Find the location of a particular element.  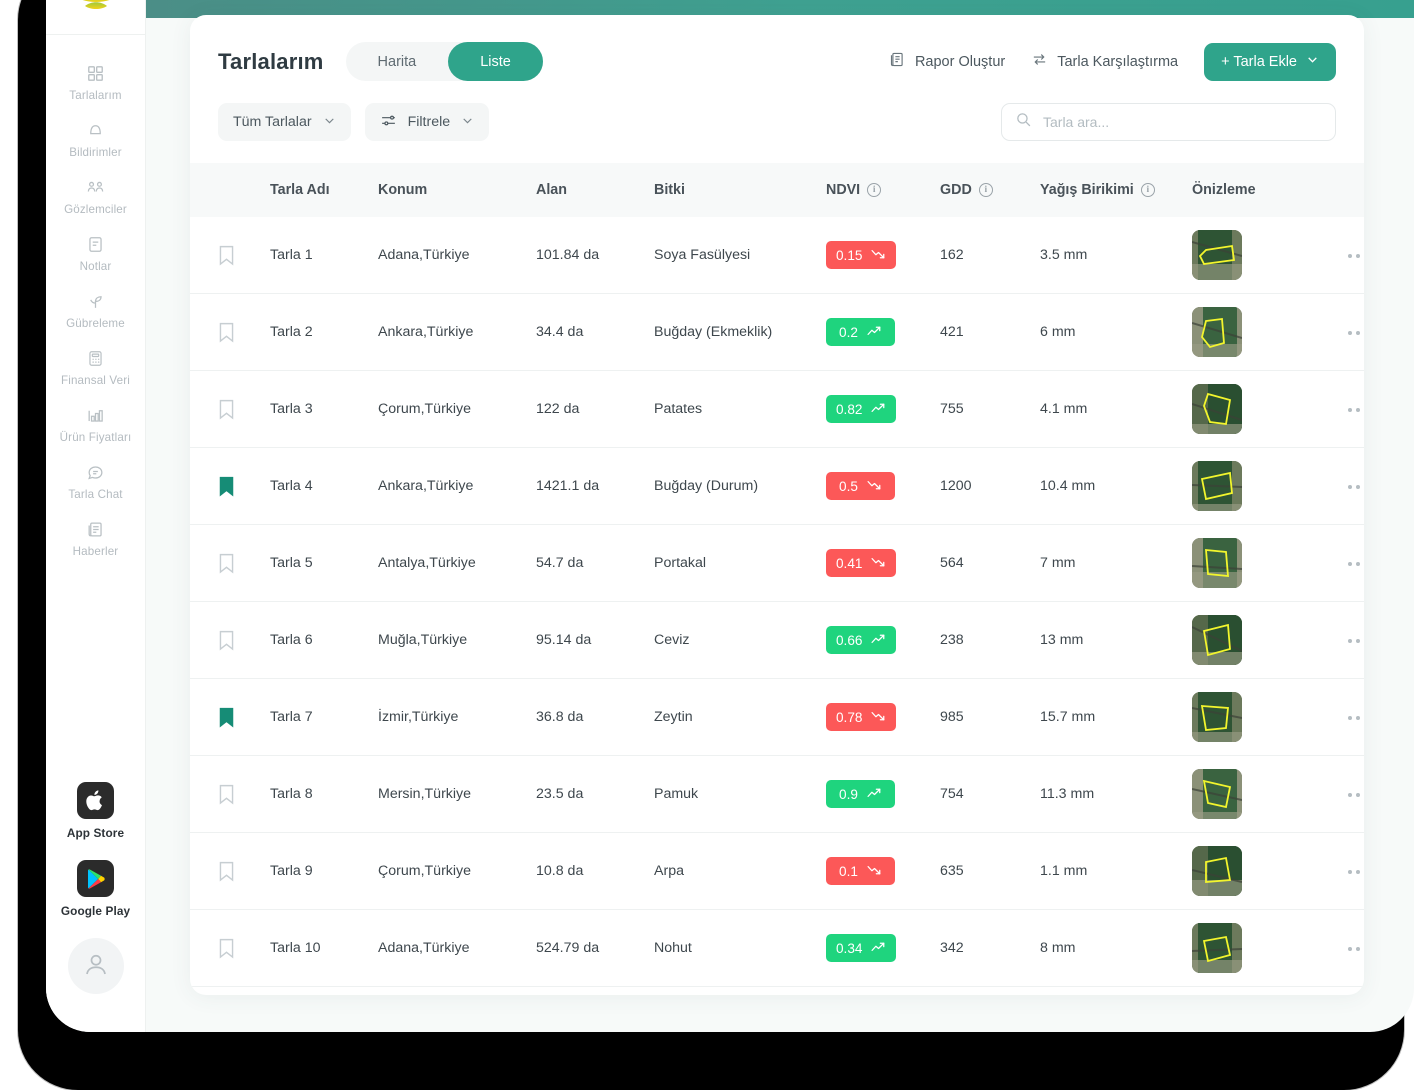

gdd-info-icon: i is located at coordinates (985, 190).